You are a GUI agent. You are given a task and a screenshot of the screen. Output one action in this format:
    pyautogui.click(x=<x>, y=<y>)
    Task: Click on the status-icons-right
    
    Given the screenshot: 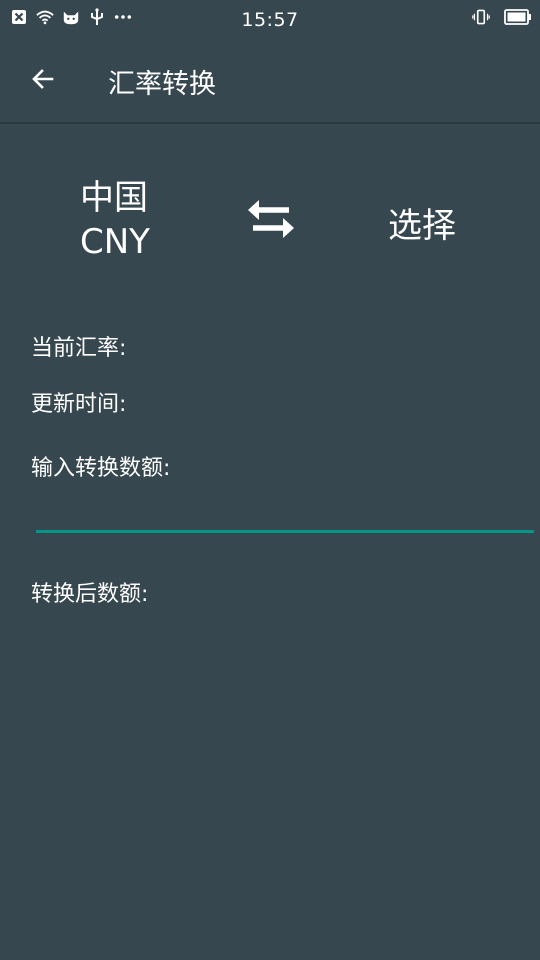 What is the action you would take?
    pyautogui.click(x=502, y=17)
    